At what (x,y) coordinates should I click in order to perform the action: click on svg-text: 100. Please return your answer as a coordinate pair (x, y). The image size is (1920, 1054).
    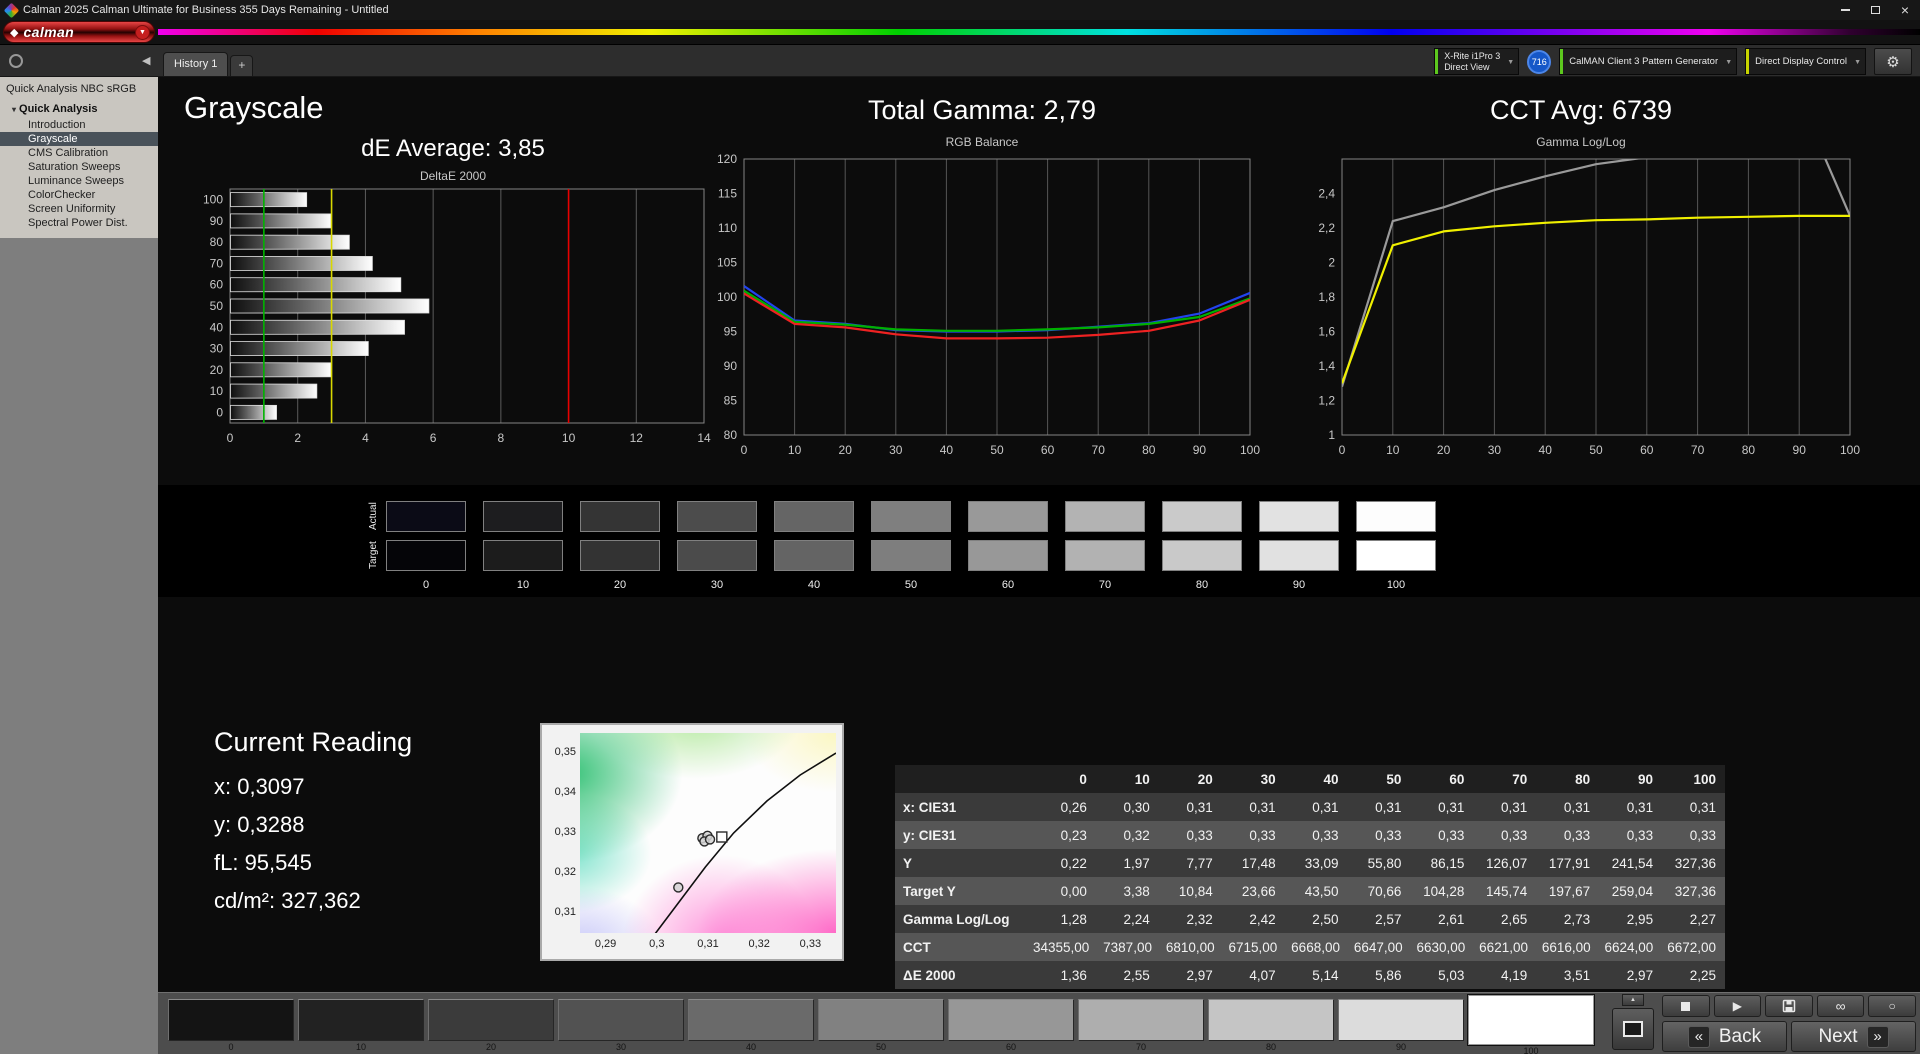
    Looking at the image, I should click on (1850, 450).